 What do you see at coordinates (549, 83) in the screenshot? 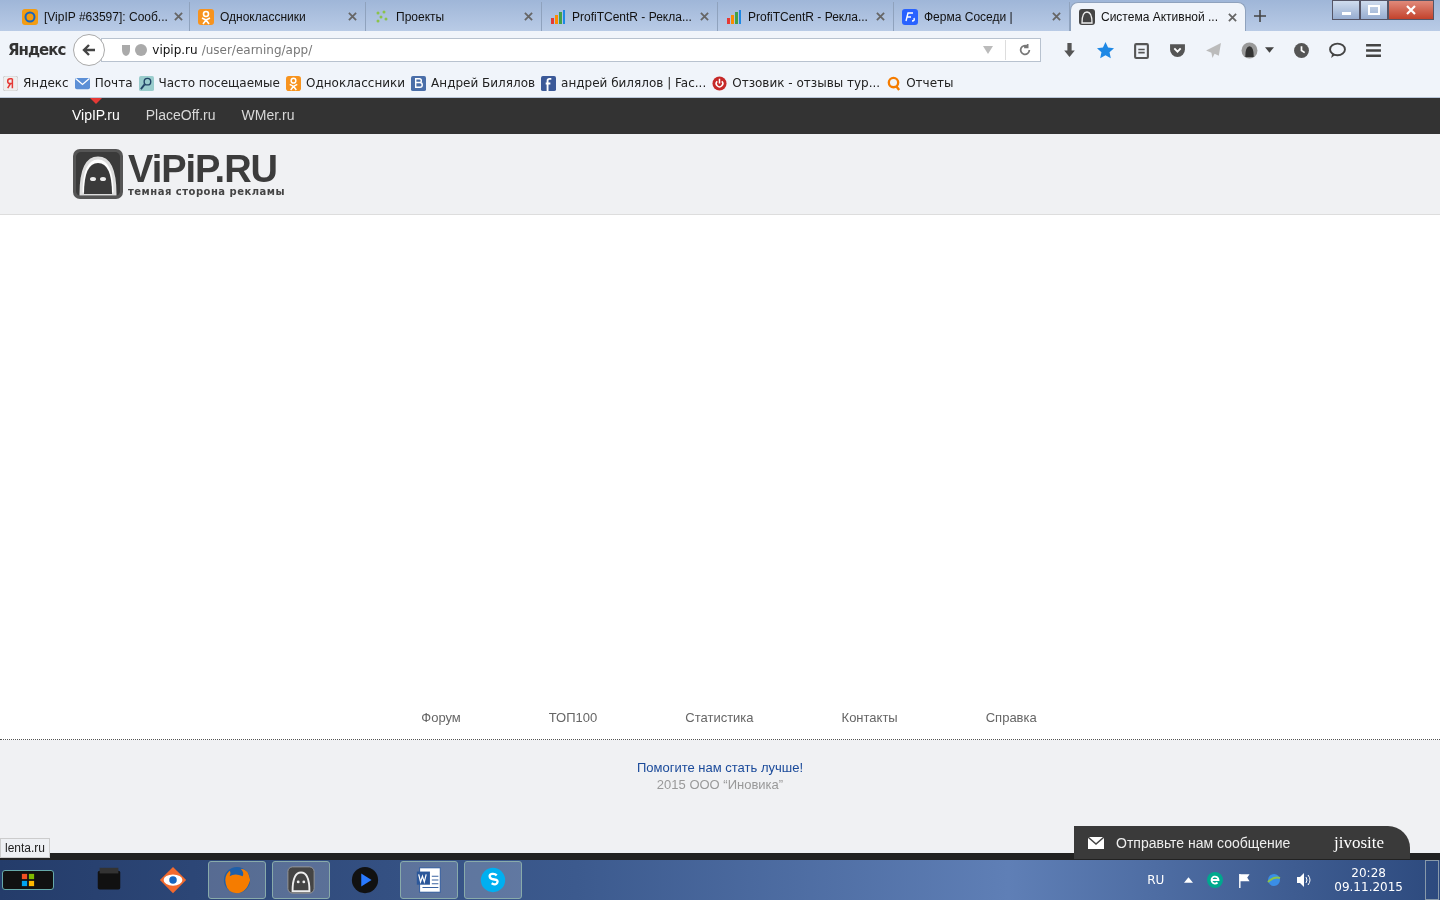
I see `letter-f-icon` at bounding box center [549, 83].